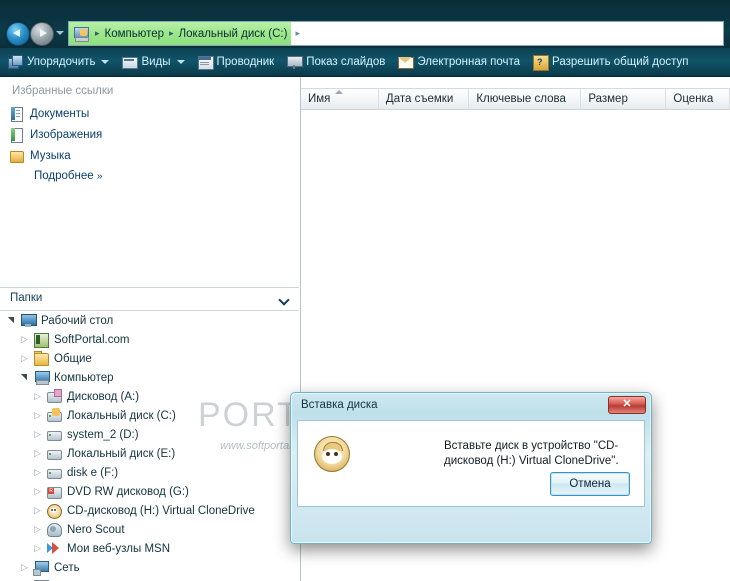  I want to click on toolbar-button-share: ? Разрешить общий доступ, so click(610, 62).